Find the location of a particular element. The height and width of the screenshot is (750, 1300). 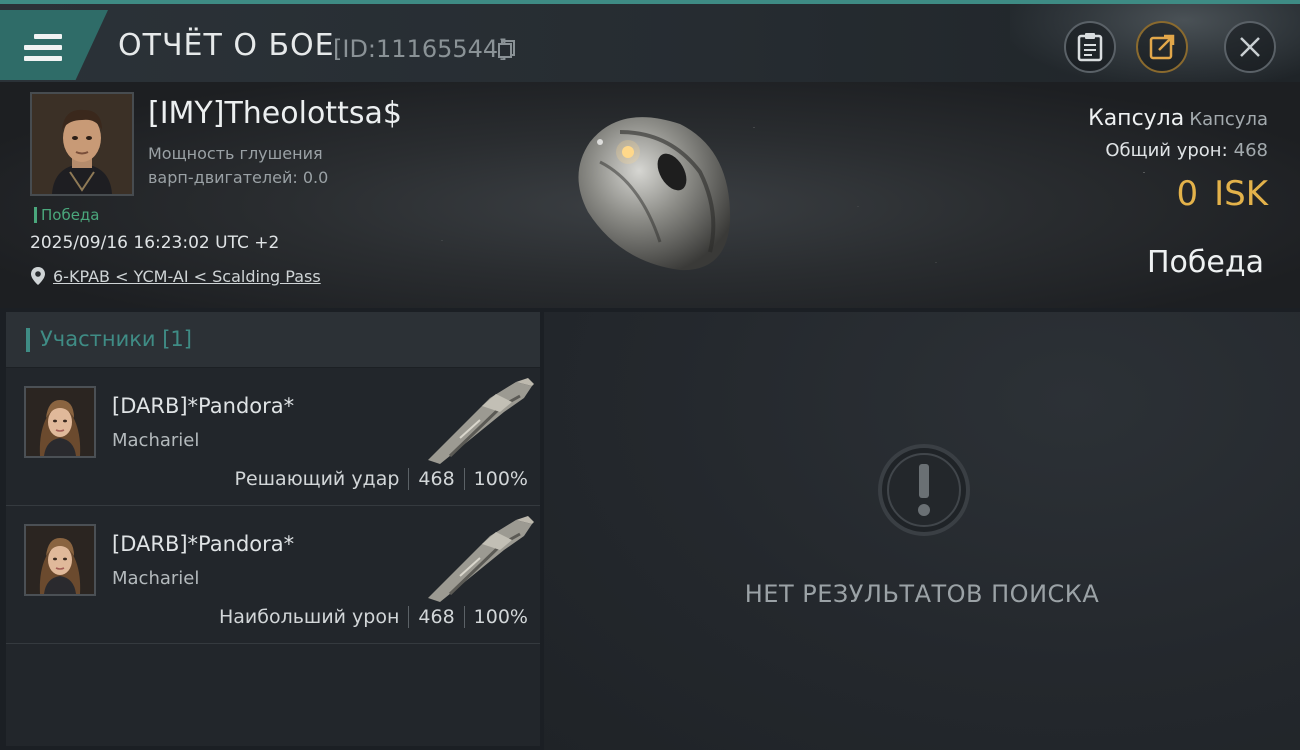

location-link: 6-KPAB < YCM-AI < Scalding Pass is located at coordinates (187, 276).